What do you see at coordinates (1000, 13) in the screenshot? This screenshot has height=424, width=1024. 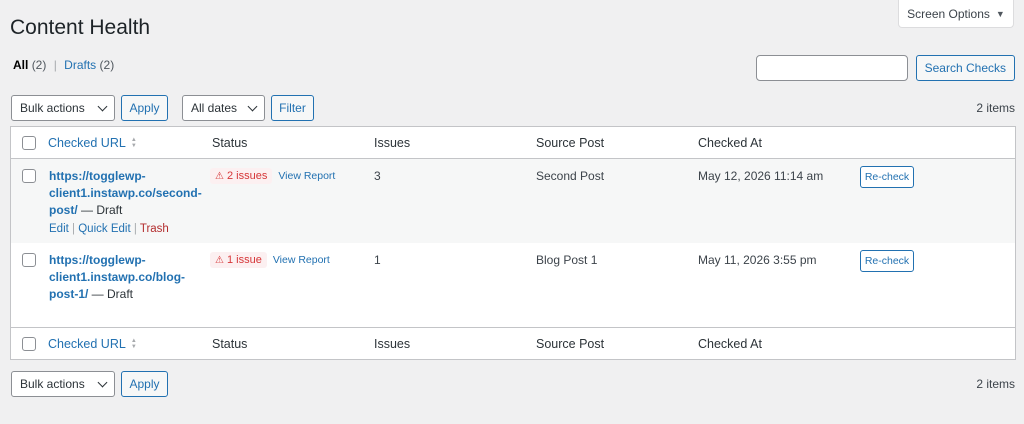 I see `caret-down-icon: ▼` at bounding box center [1000, 13].